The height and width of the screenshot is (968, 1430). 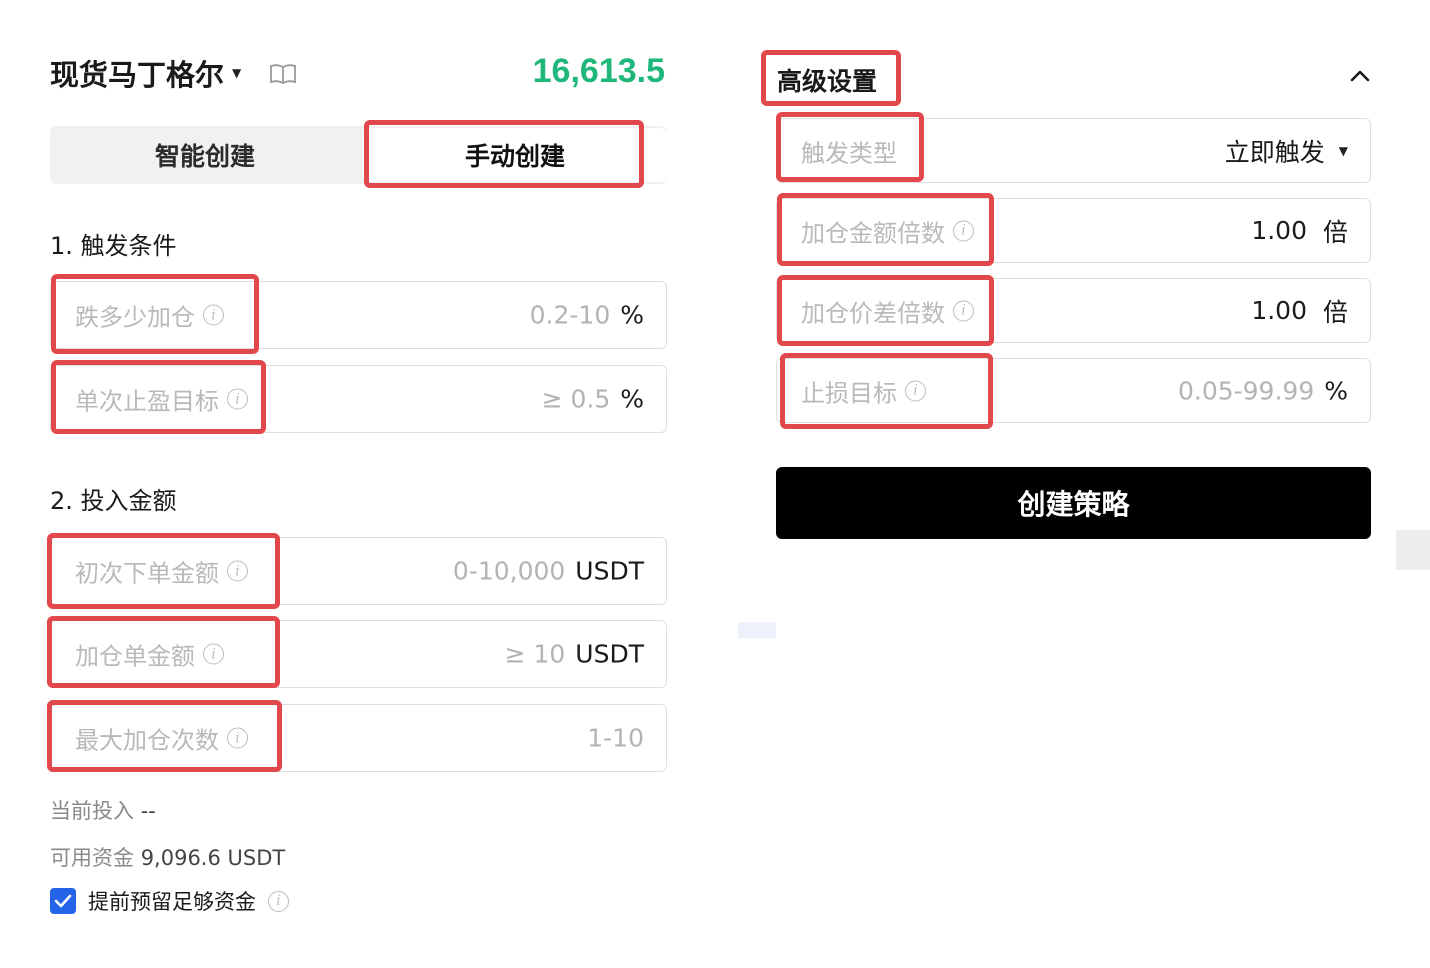 What do you see at coordinates (1360, 76) in the screenshot?
I see `chevron-up-icon` at bounding box center [1360, 76].